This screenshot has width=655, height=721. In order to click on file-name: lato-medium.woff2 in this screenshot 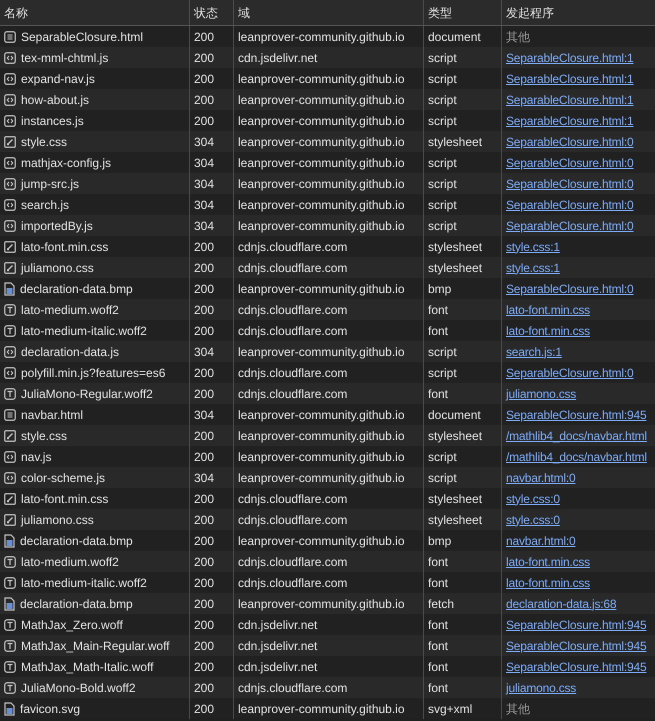, I will do `click(70, 310)`.